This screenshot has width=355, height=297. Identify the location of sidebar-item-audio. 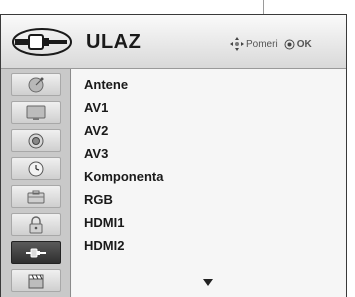
(36, 140).